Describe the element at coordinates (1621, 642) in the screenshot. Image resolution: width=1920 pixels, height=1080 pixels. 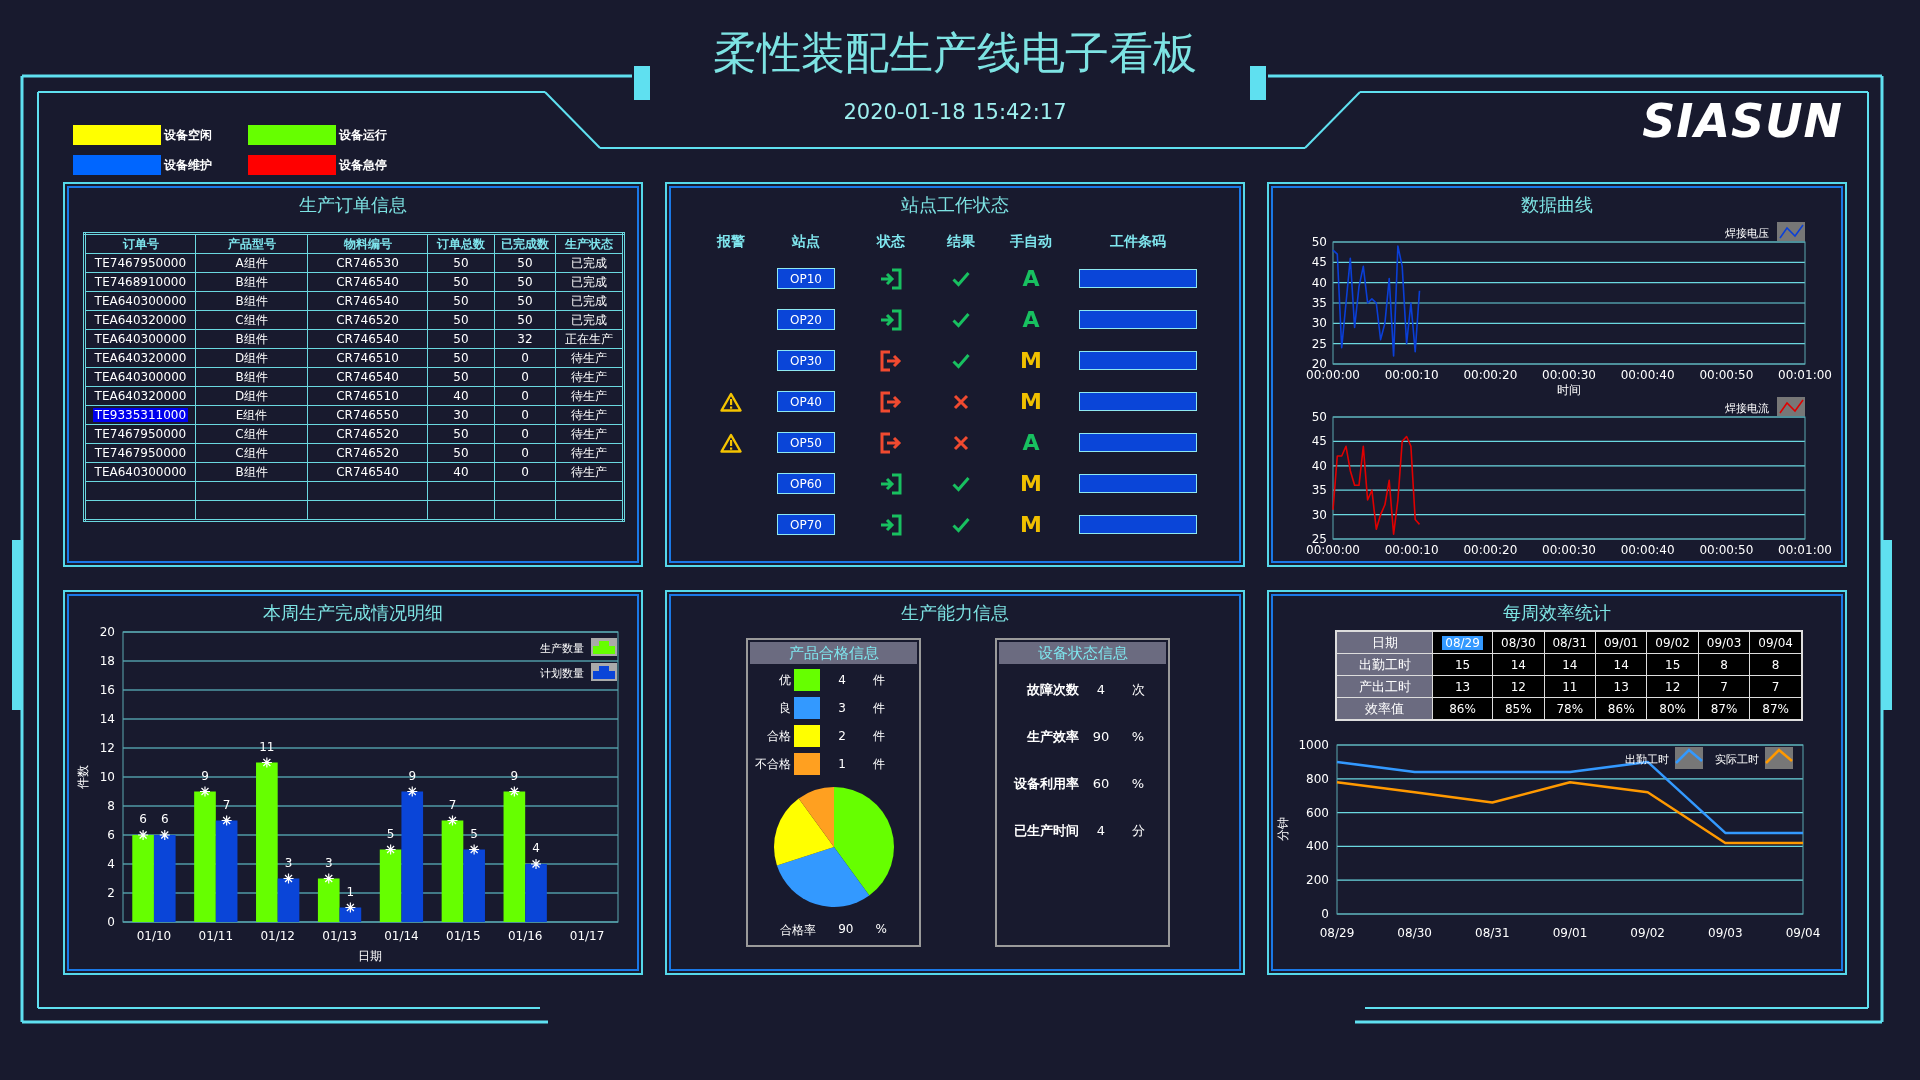
I see `table-cell: 09/01` at that location.